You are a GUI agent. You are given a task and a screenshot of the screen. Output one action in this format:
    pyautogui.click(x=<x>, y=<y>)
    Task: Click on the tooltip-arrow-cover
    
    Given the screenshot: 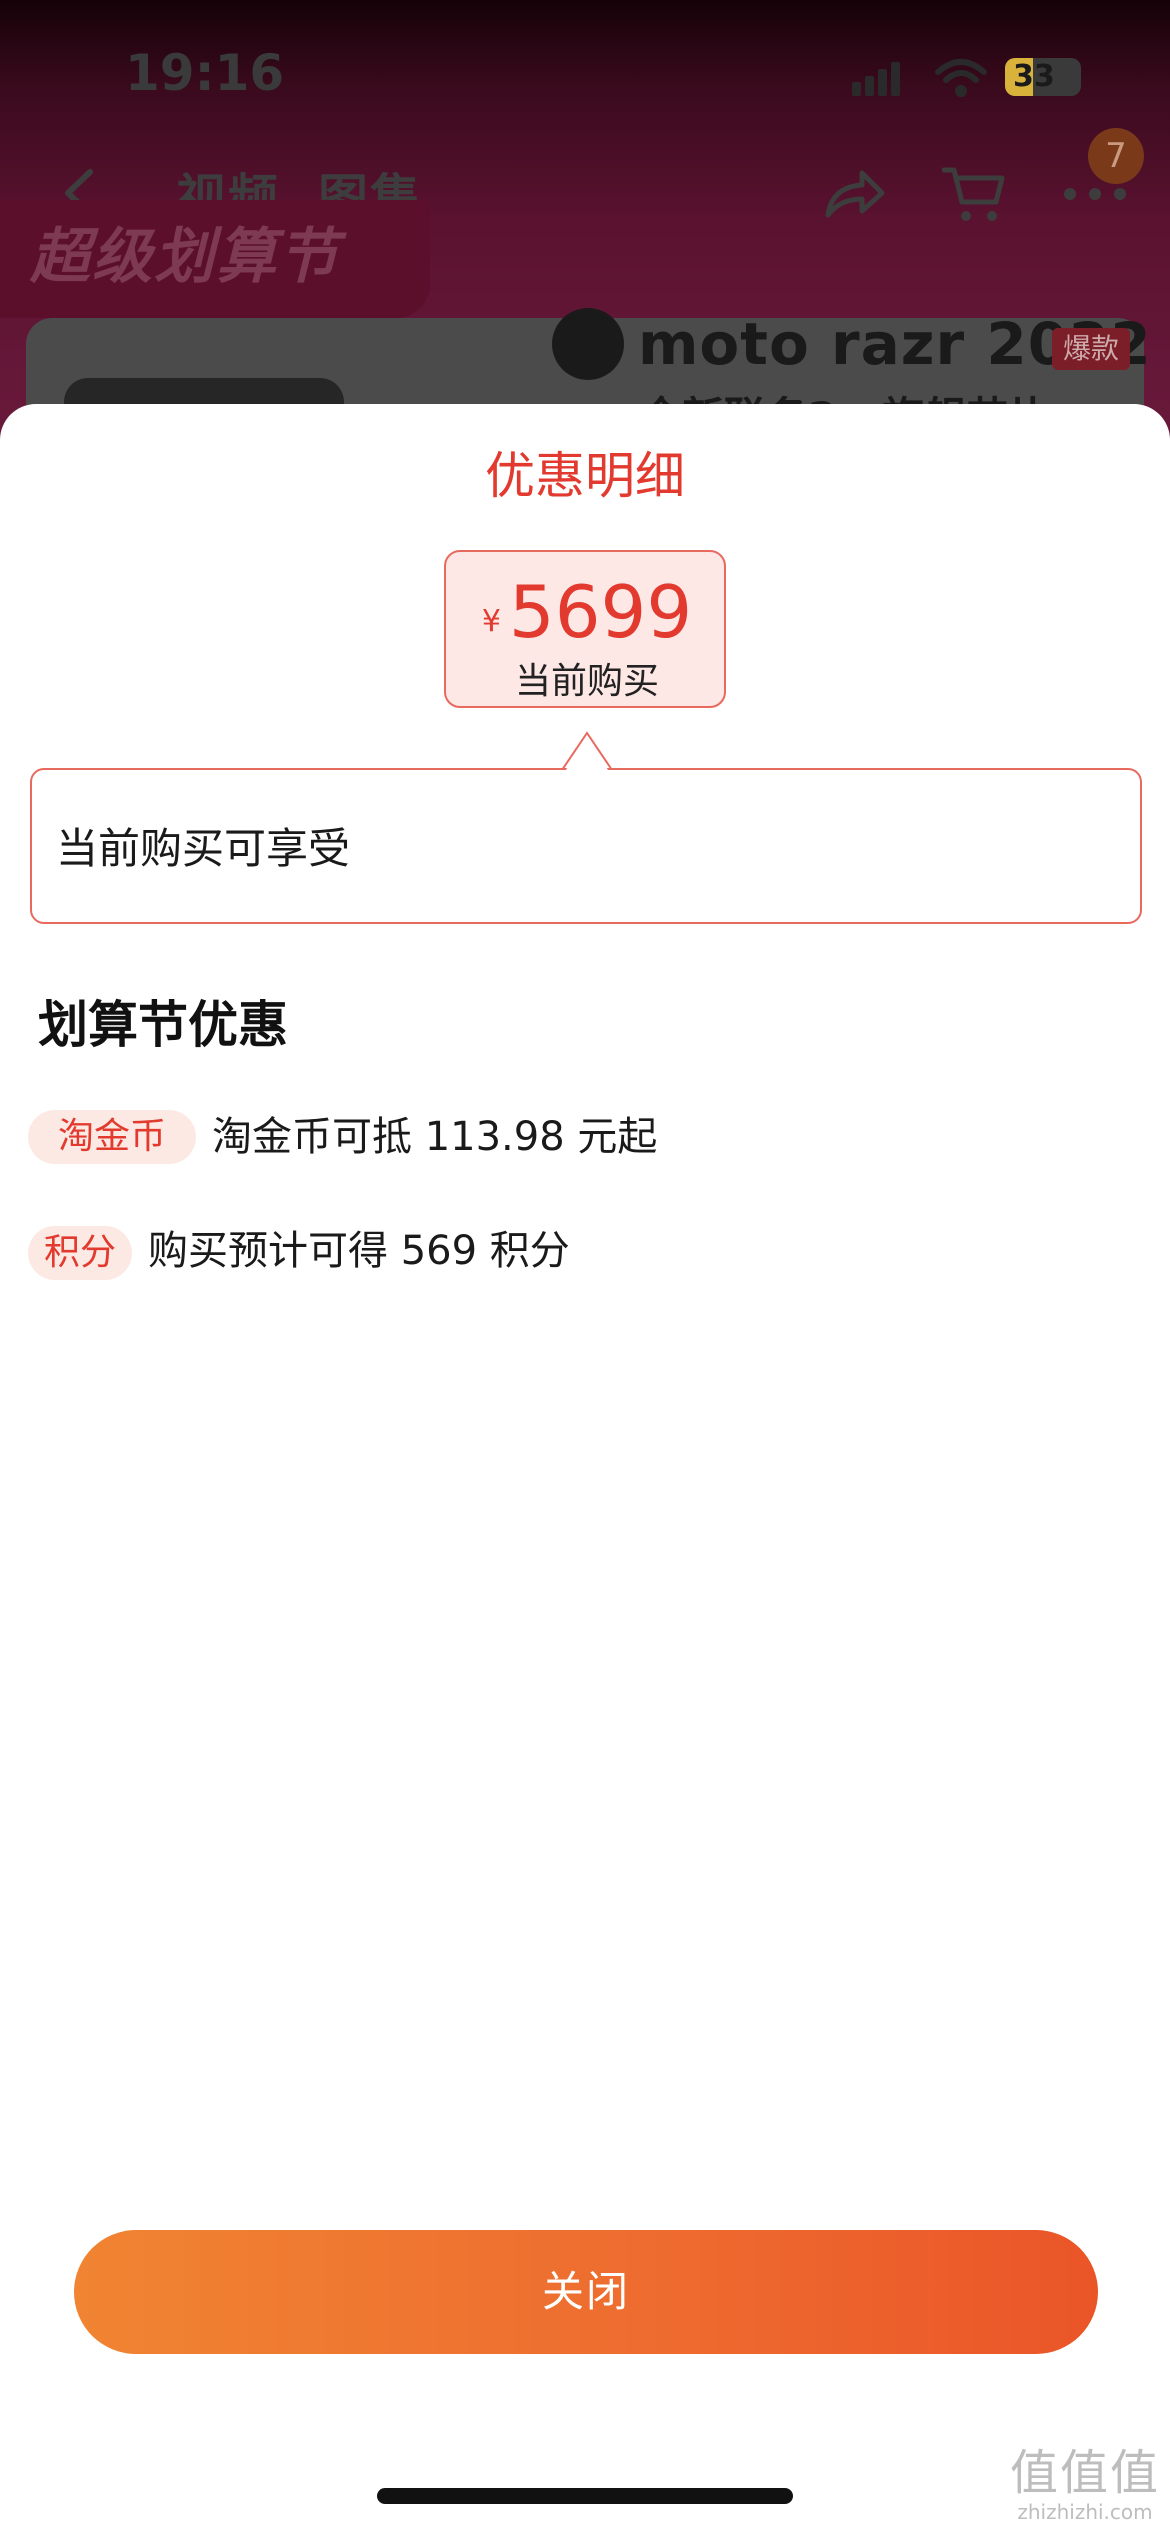 What is the action you would take?
    pyautogui.click(x=587, y=755)
    